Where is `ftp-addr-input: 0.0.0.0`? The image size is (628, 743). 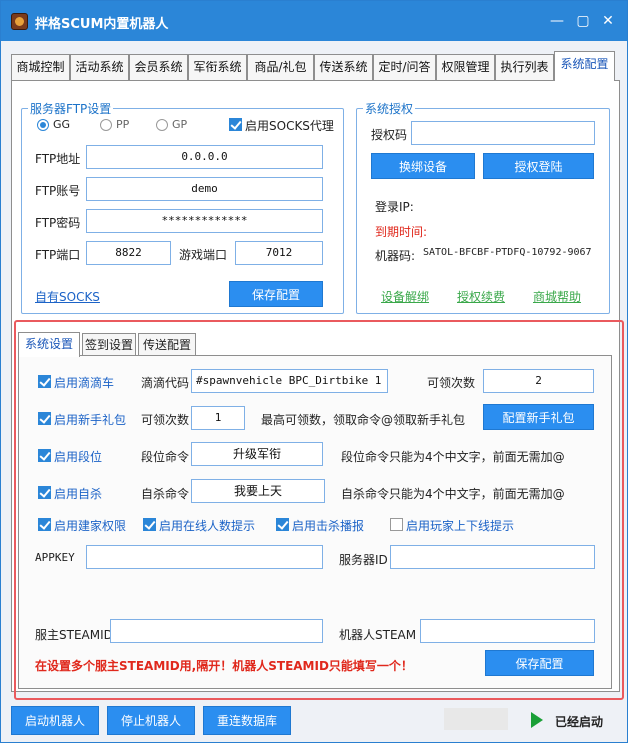
ftp-addr-input: 0.0.0.0 is located at coordinates (204, 157).